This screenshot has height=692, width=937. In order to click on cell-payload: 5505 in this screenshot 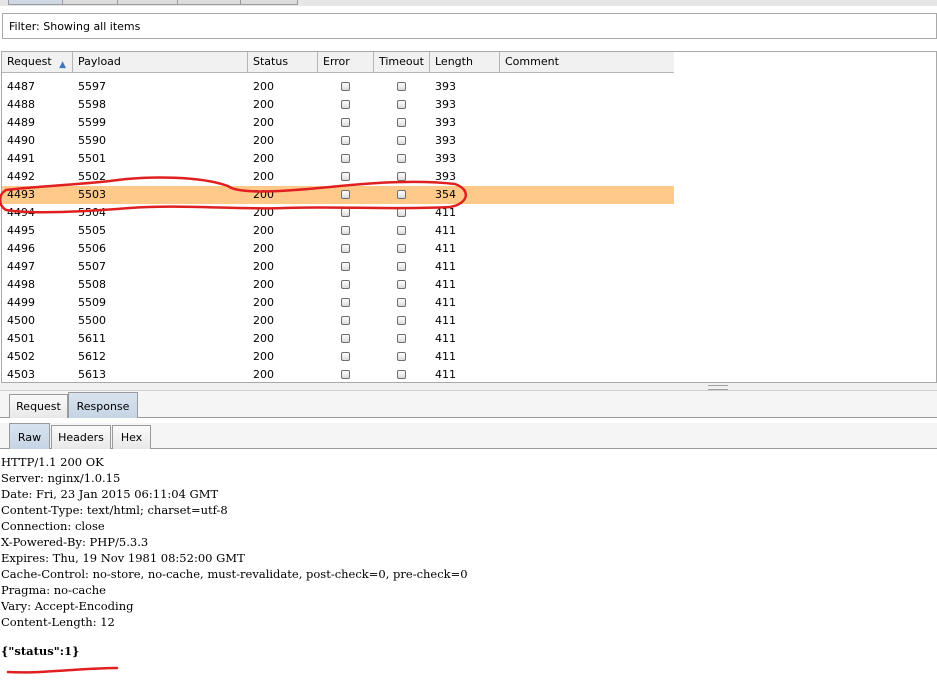, I will do `click(92, 230)`.